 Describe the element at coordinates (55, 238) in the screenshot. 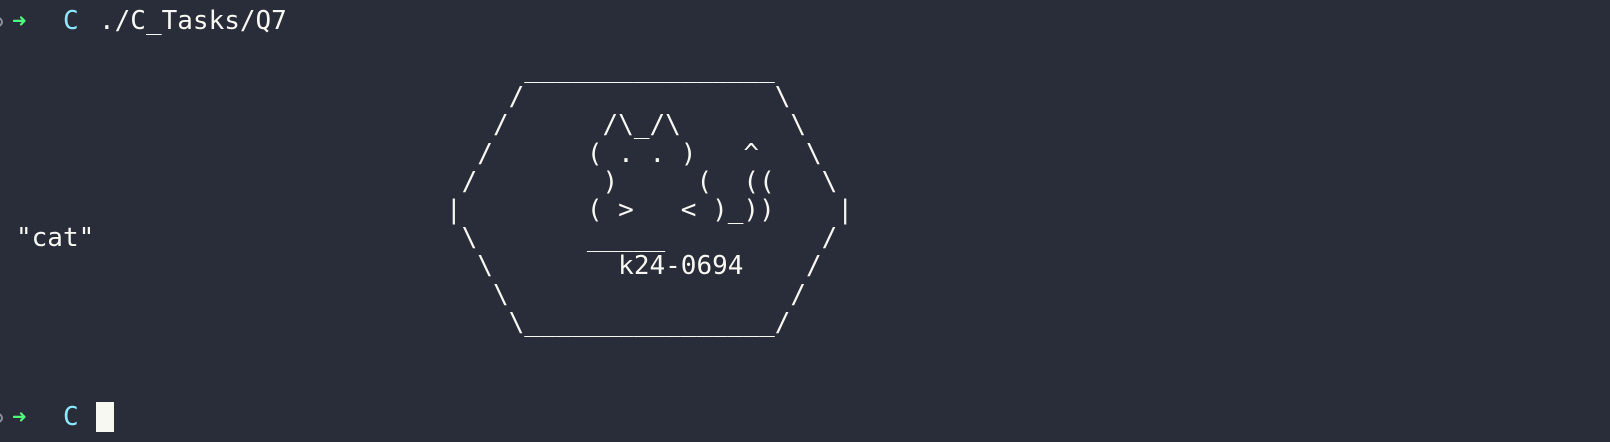

I see `output-word: "cat"` at that location.